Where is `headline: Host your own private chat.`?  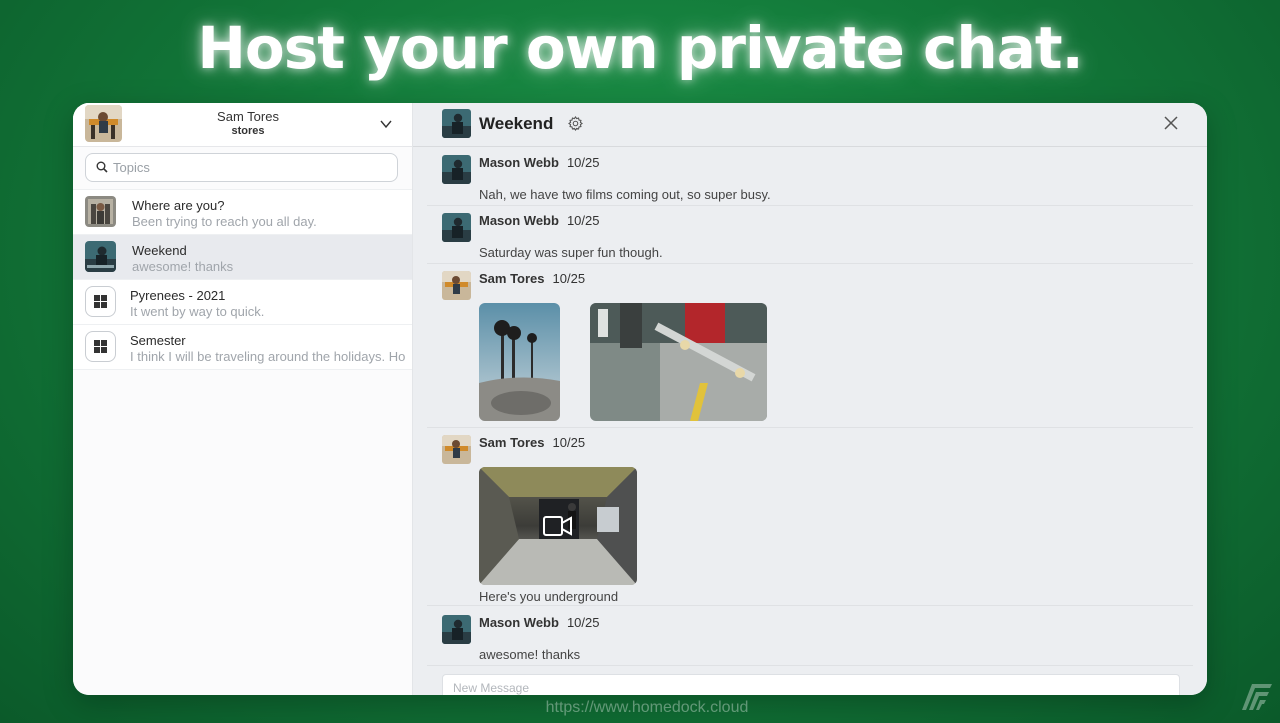
headline: Host your own private chat. is located at coordinates (640, 48).